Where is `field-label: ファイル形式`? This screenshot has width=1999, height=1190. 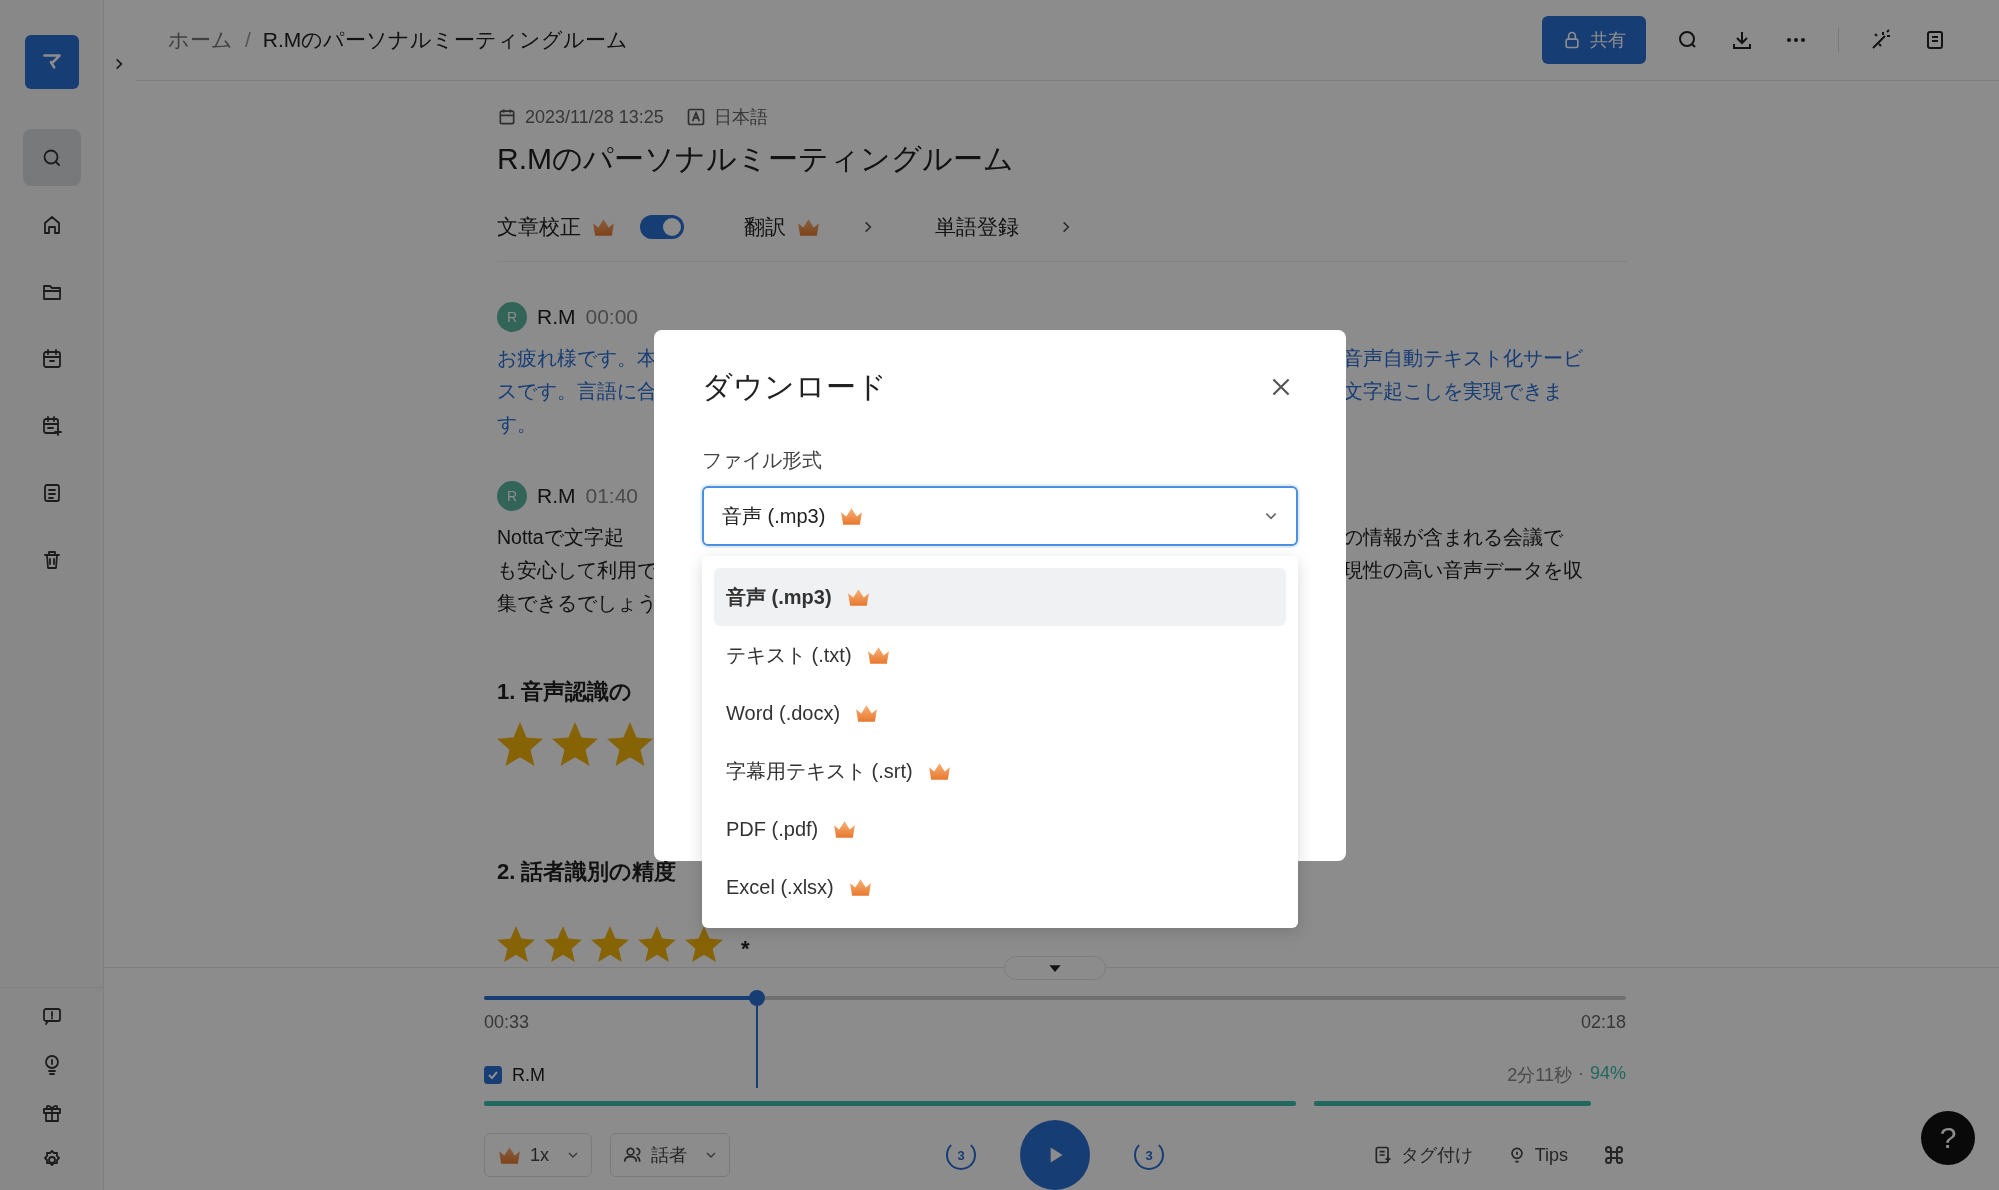 field-label: ファイル形式 is located at coordinates (762, 460).